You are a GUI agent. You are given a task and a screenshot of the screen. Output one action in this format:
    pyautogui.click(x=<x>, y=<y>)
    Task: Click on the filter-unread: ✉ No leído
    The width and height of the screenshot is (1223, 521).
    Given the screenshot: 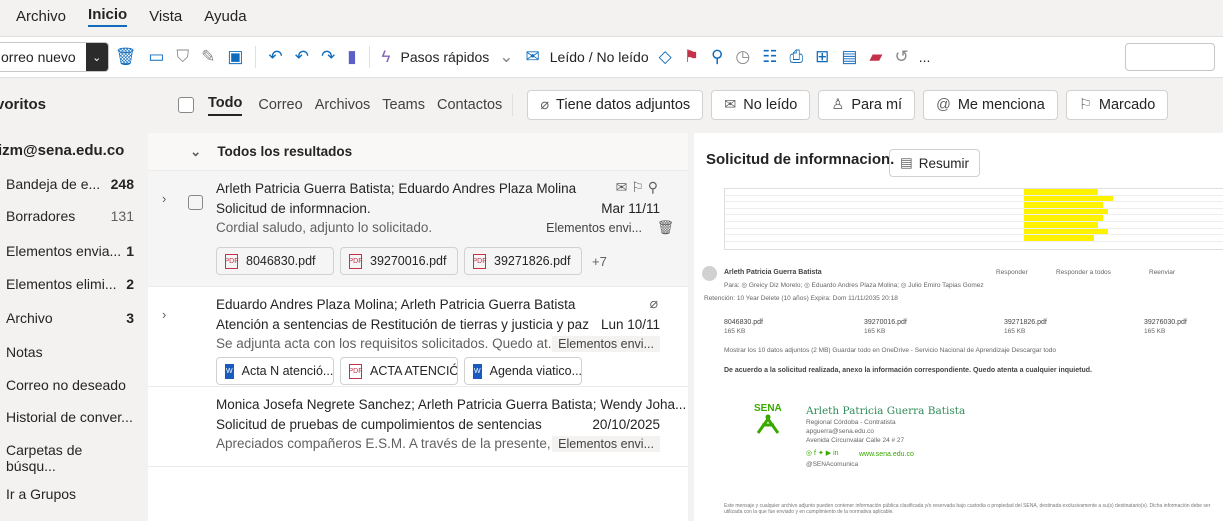 What is the action you would take?
    pyautogui.click(x=761, y=105)
    